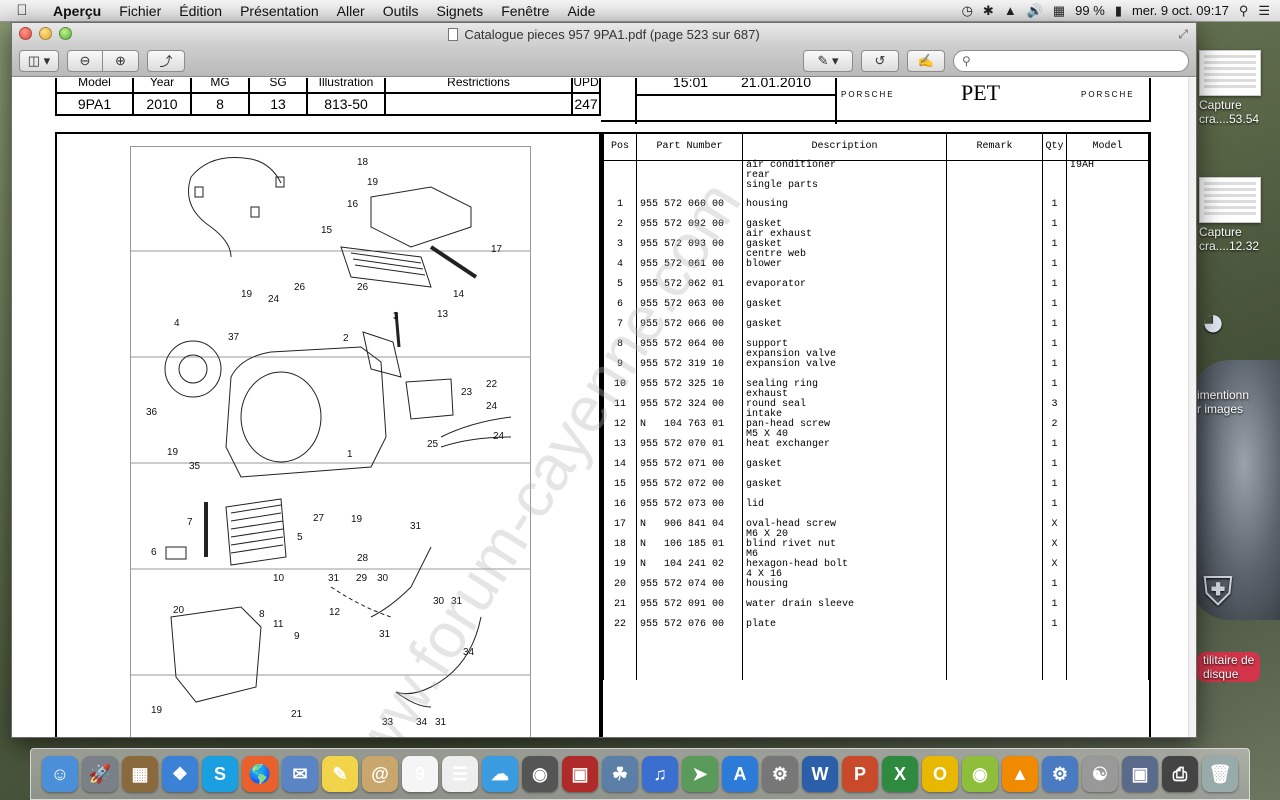  What do you see at coordinates (900, 774) in the screenshot?
I see `excel-icon: X` at bounding box center [900, 774].